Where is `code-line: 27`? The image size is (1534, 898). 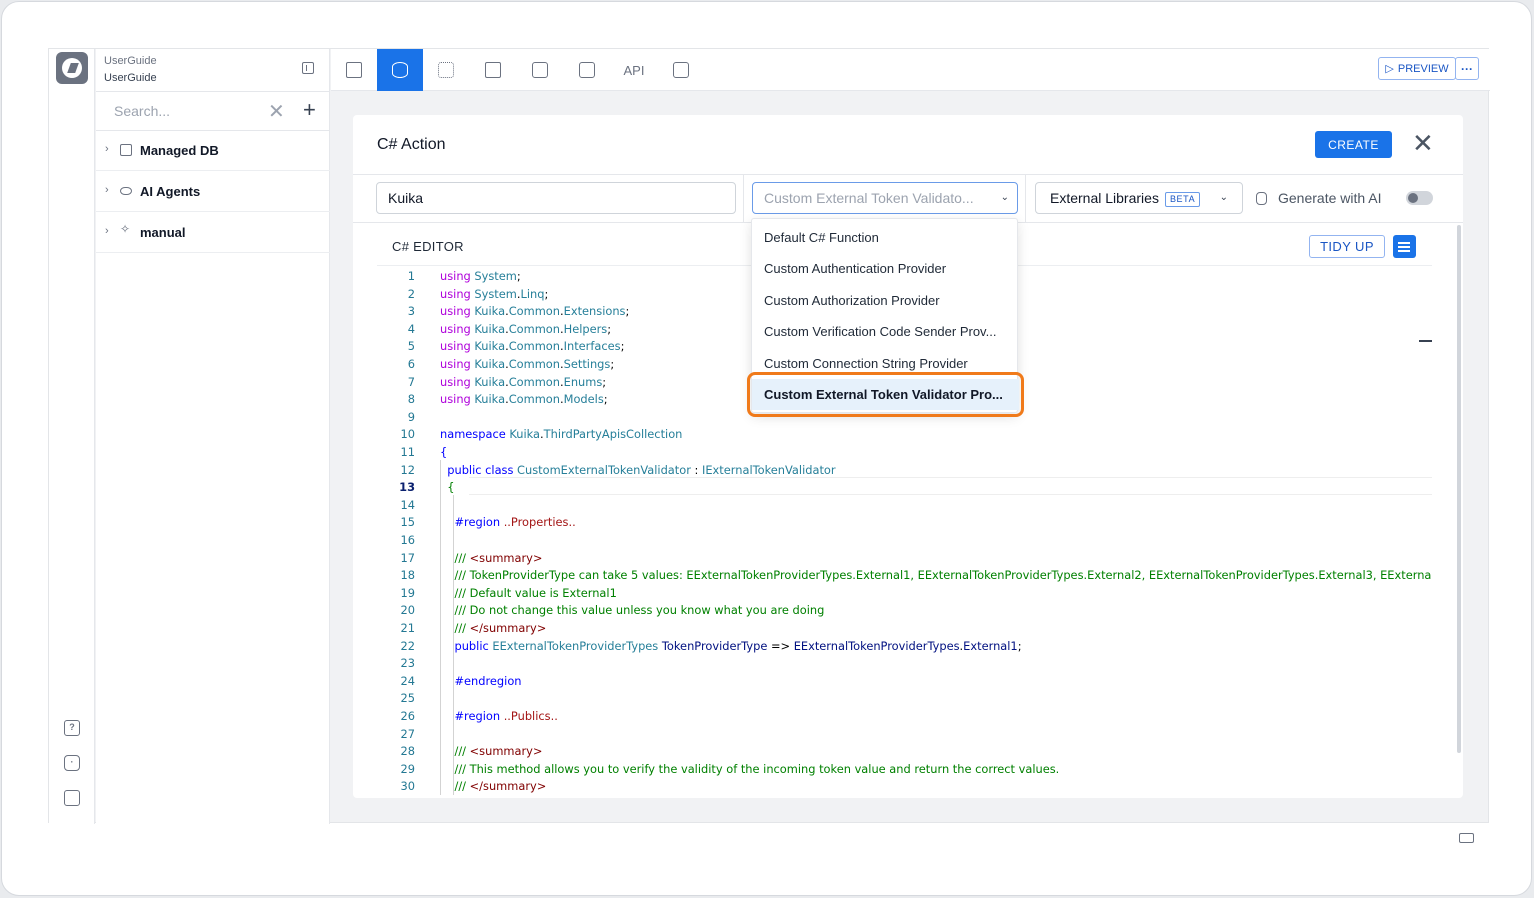
code-line: 27 is located at coordinates (904, 735).